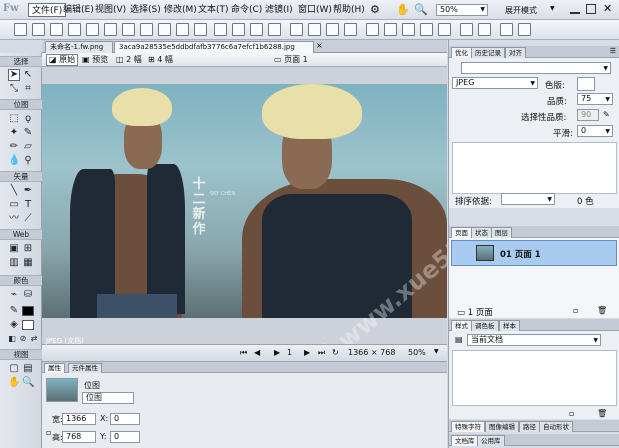 This screenshot has width=619, height=448. Describe the element at coordinates (28, 219) in the screenshot. I see `knife-tool-icon: ⟋` at that location.